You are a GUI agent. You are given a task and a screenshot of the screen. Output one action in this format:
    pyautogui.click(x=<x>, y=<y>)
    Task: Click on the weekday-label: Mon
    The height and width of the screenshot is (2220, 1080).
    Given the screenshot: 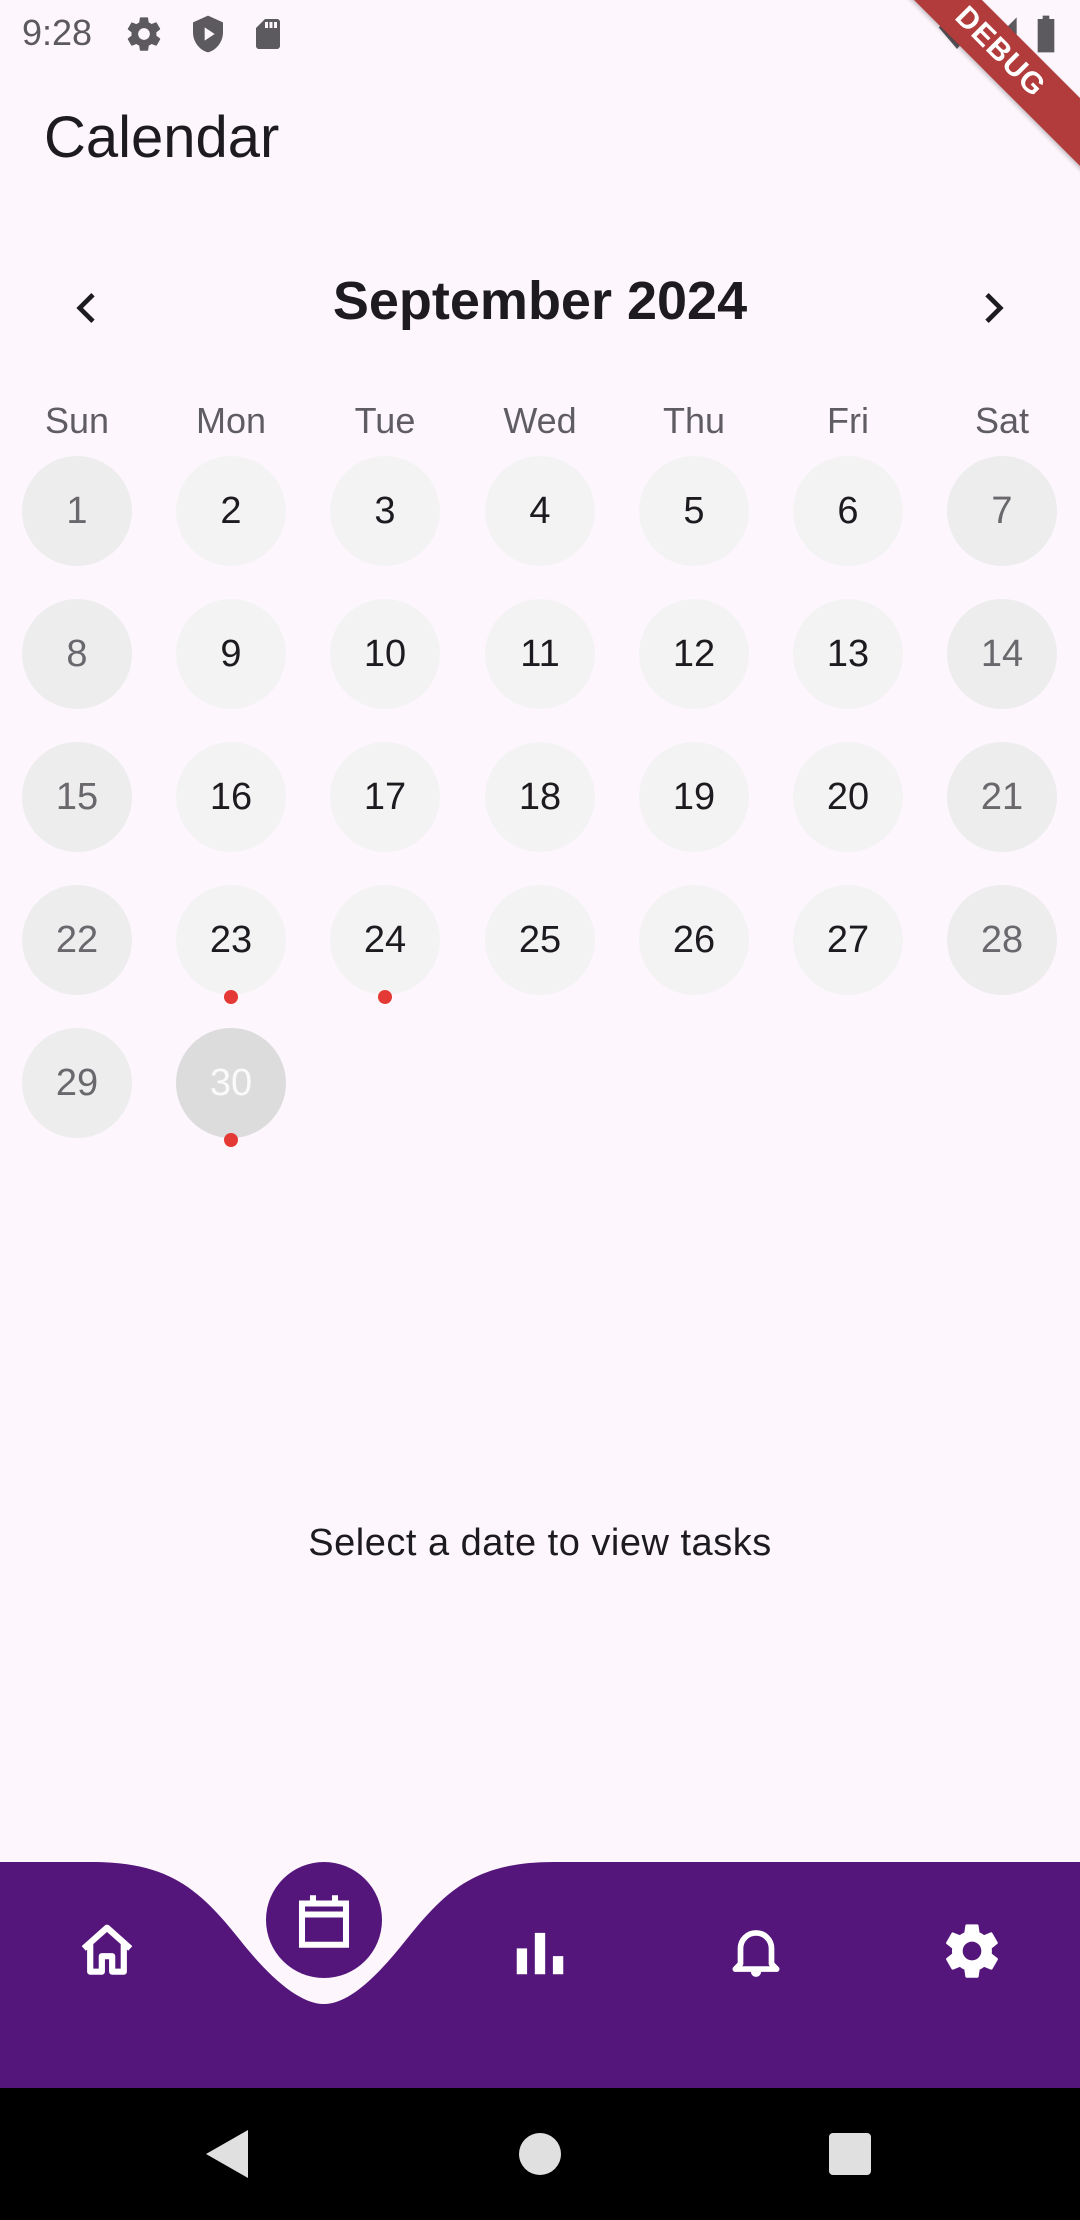 What is the action you would take?
    pyautogui.click(x=231, y=420)
    